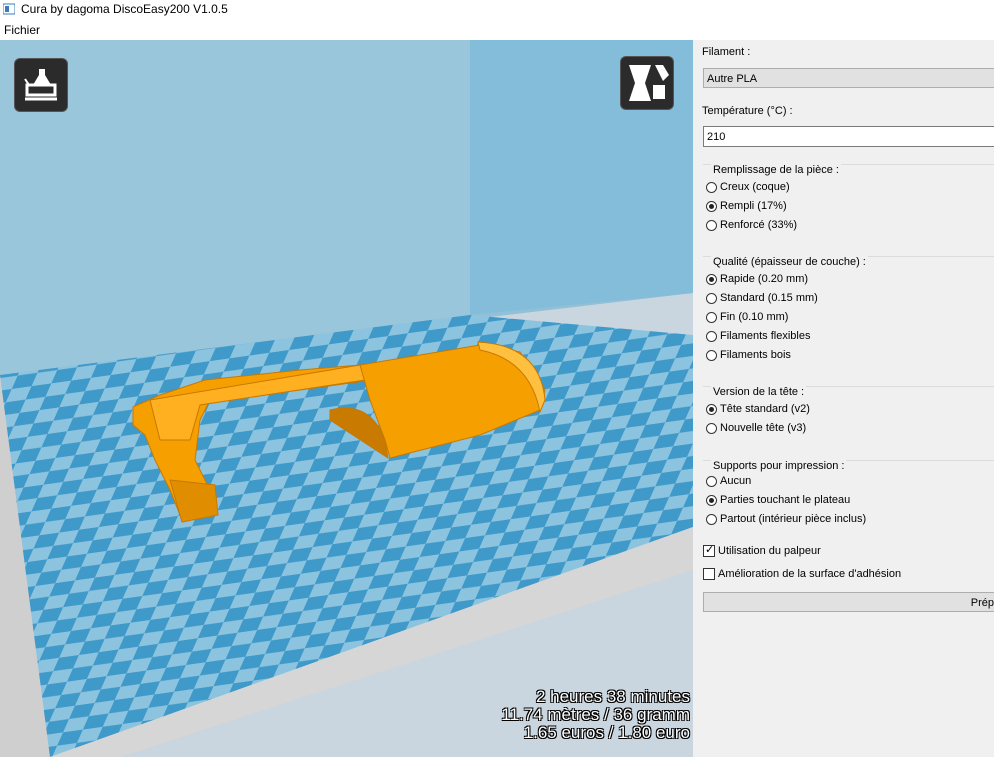 The image size is (994, 757). I want to click on menu-file: Fichier, so click(22, 30).